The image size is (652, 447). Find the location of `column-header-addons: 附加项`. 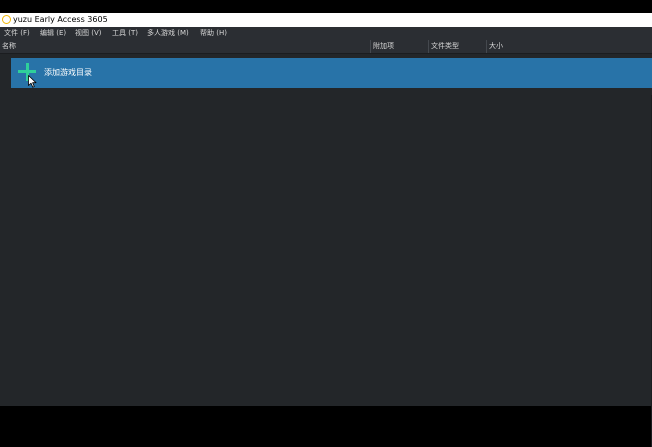

column-header-addons: 附加项 is located at coordinates (383, 46).